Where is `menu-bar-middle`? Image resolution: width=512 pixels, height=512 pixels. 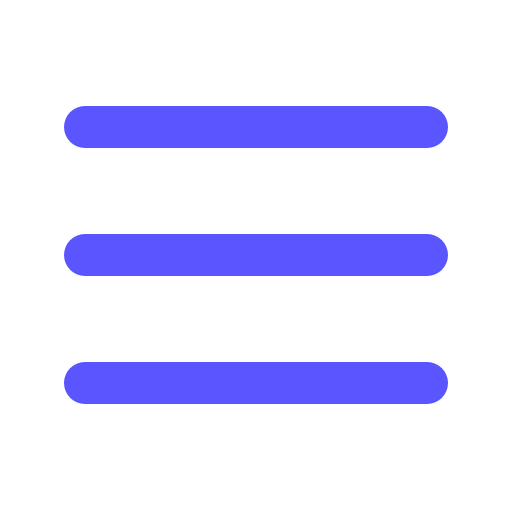
menu-bar-middle is located at coordinates (256, 255).